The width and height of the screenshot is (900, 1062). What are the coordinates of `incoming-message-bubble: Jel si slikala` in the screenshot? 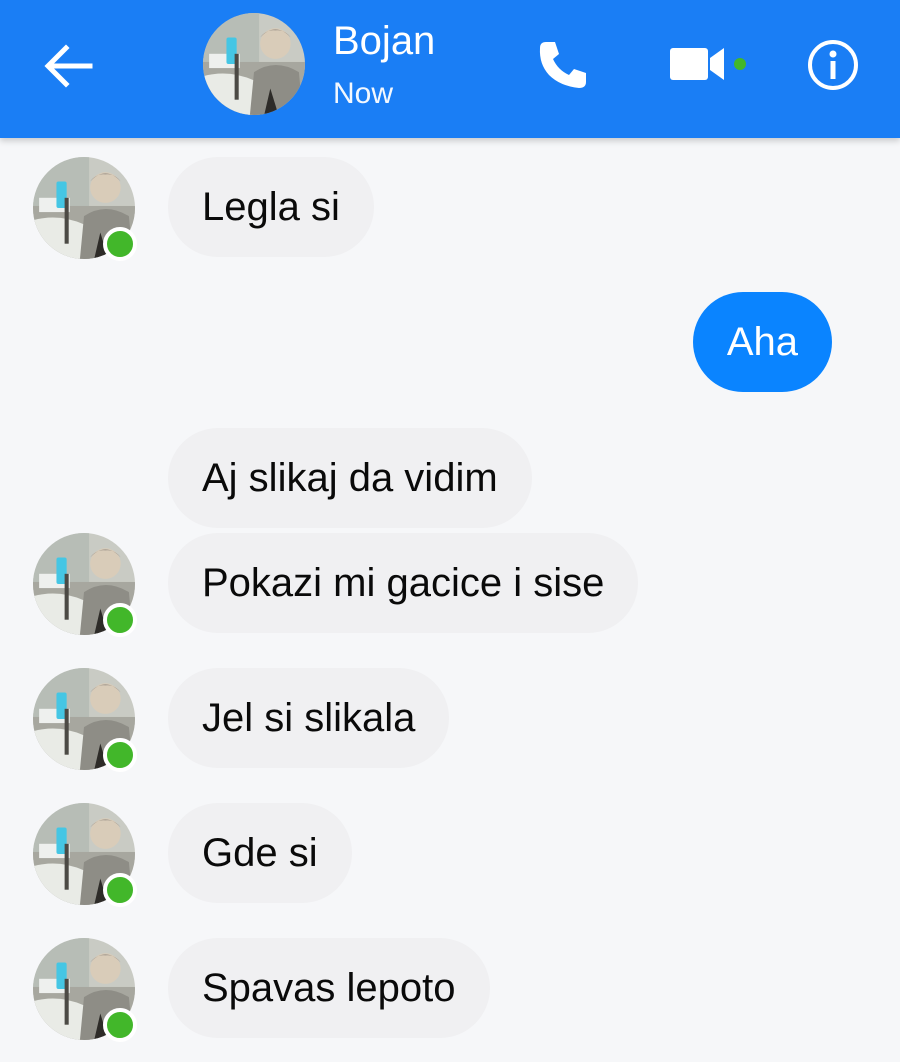 It's located at (309, 718).